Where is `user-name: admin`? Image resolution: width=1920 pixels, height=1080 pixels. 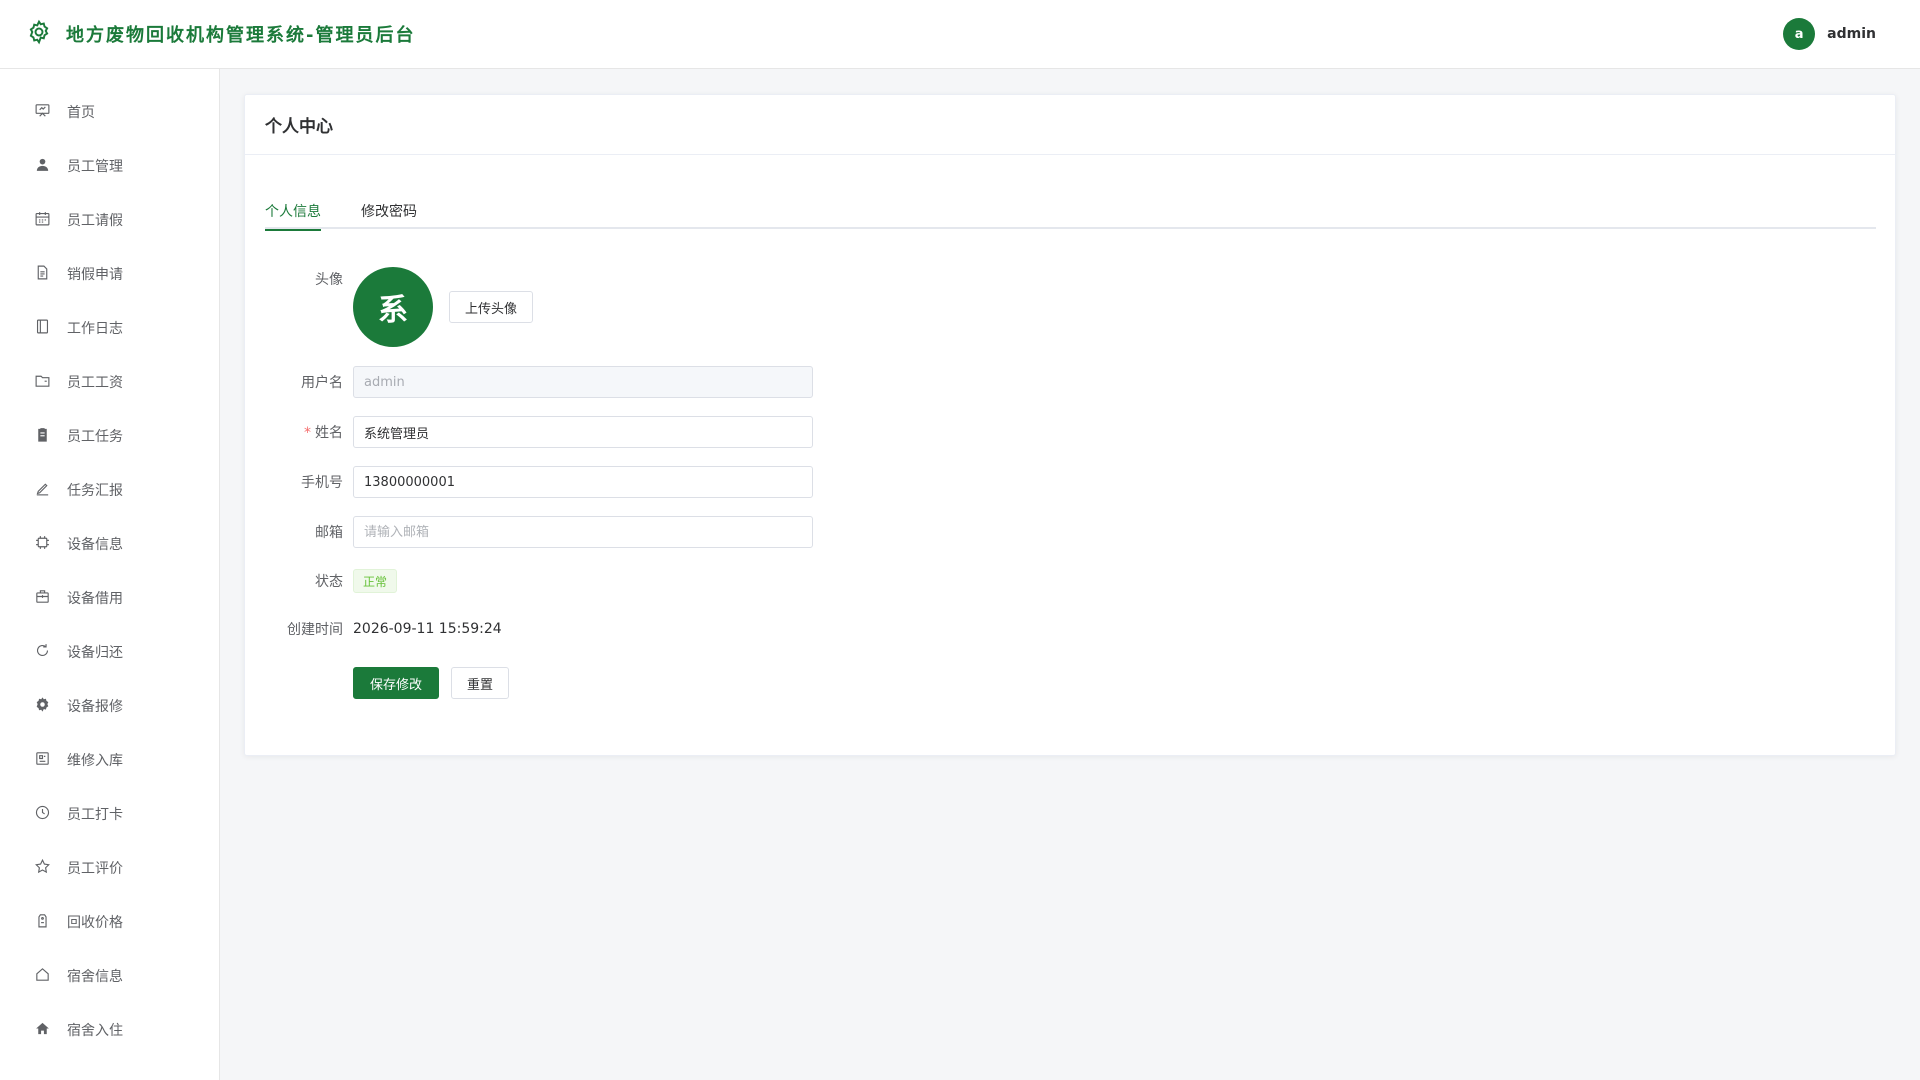 user-name: admin is located at coordinates (1851, 34).